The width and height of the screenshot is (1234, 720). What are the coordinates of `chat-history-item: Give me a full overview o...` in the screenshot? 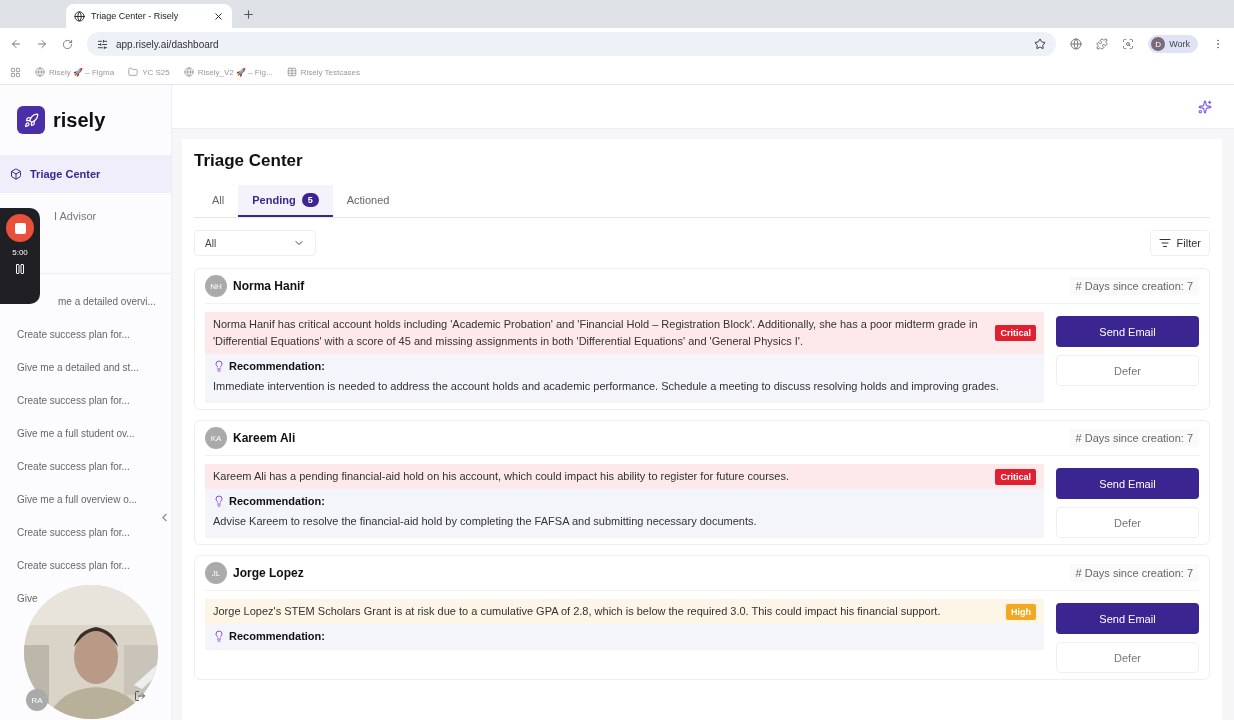 It's located at (77, 499).